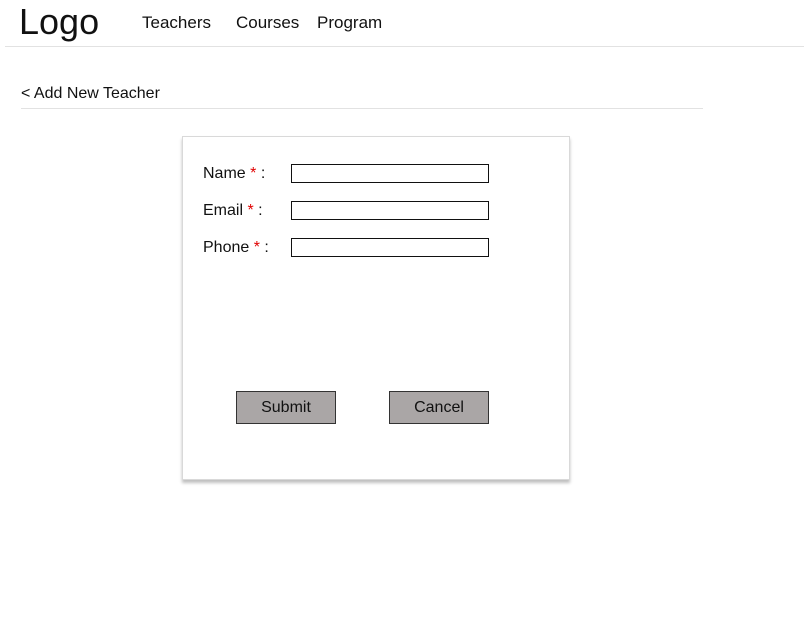 Image resolution: width=807 pixels, height=622 pixels. I want to click on nav-item-teachers: Teachers, so click(176, 23).